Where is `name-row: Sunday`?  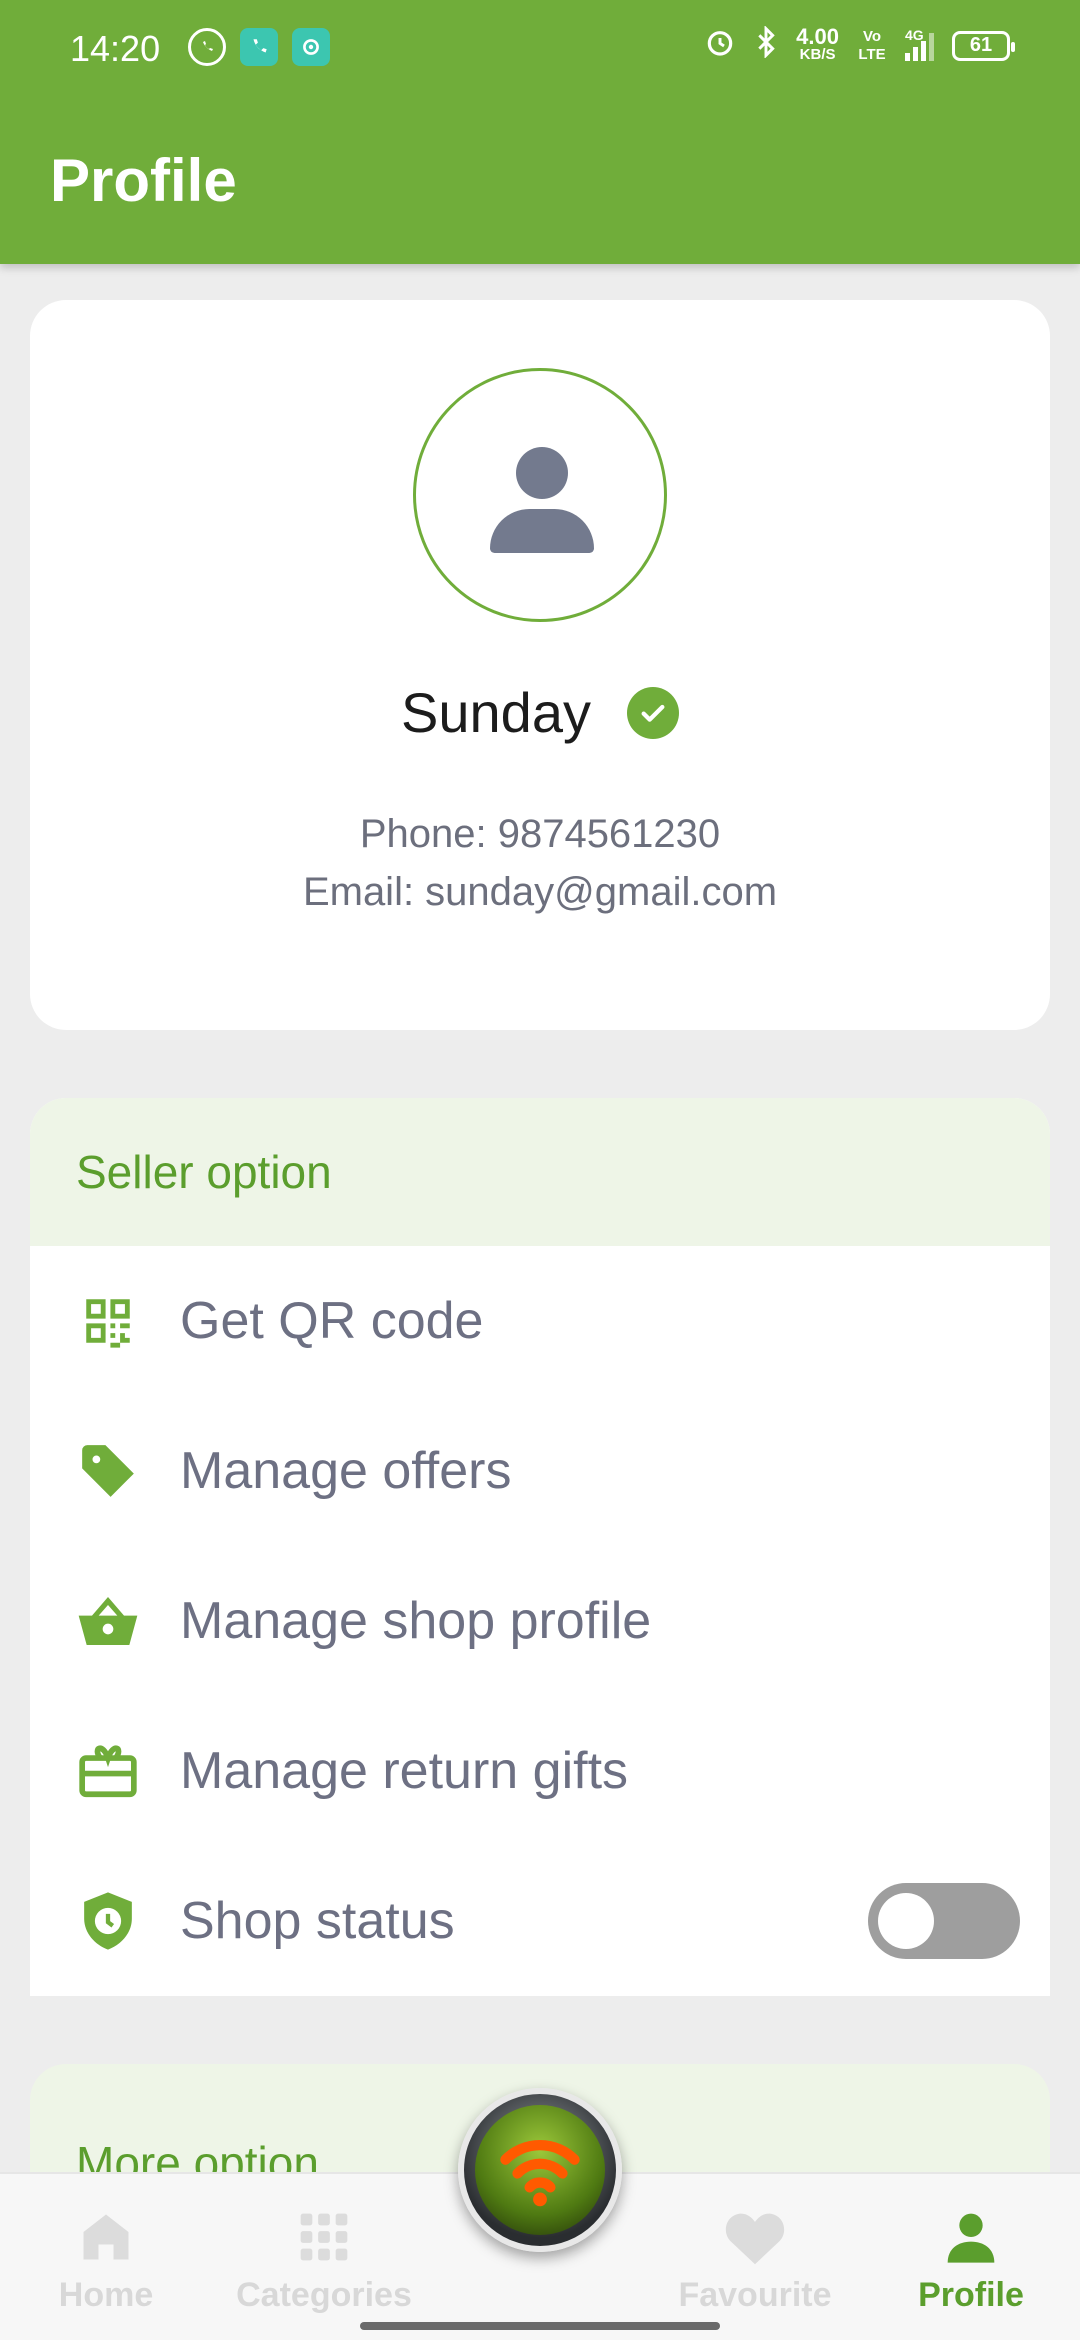
name-row: Sunday is located at coordinates (540, 712).